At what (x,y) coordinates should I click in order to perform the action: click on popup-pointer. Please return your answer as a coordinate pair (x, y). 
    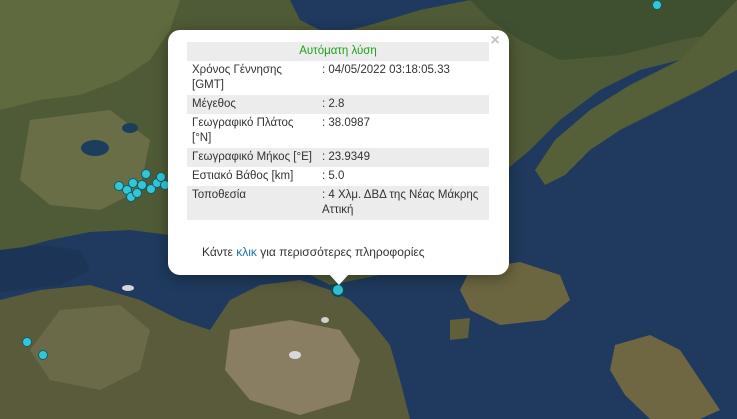
    Looking at the image, I should click on (339, 279).